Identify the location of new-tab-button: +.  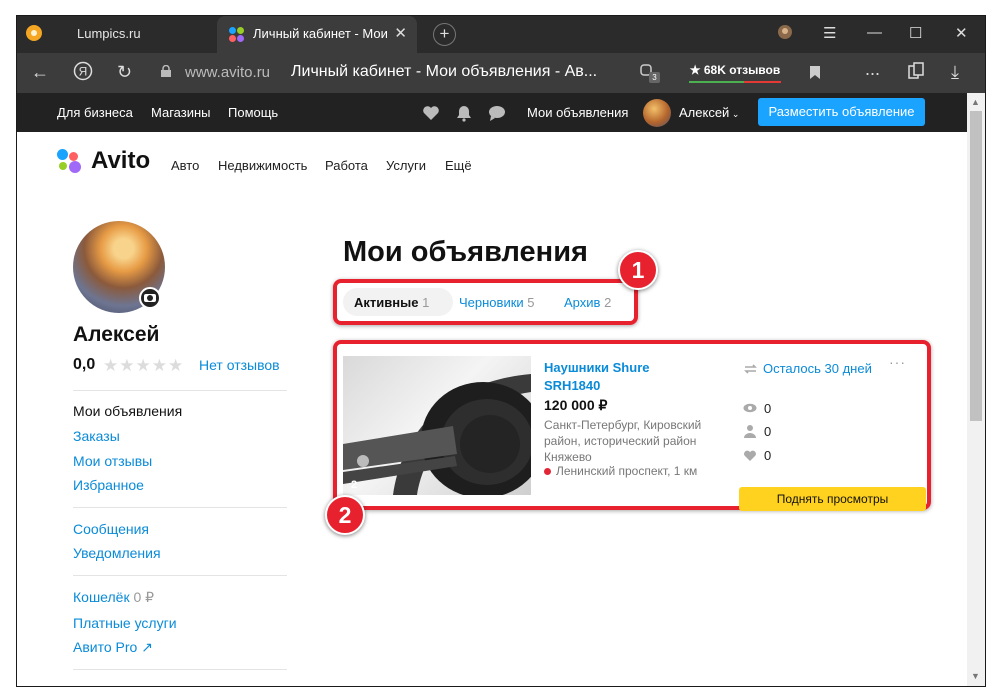
(444, 34).